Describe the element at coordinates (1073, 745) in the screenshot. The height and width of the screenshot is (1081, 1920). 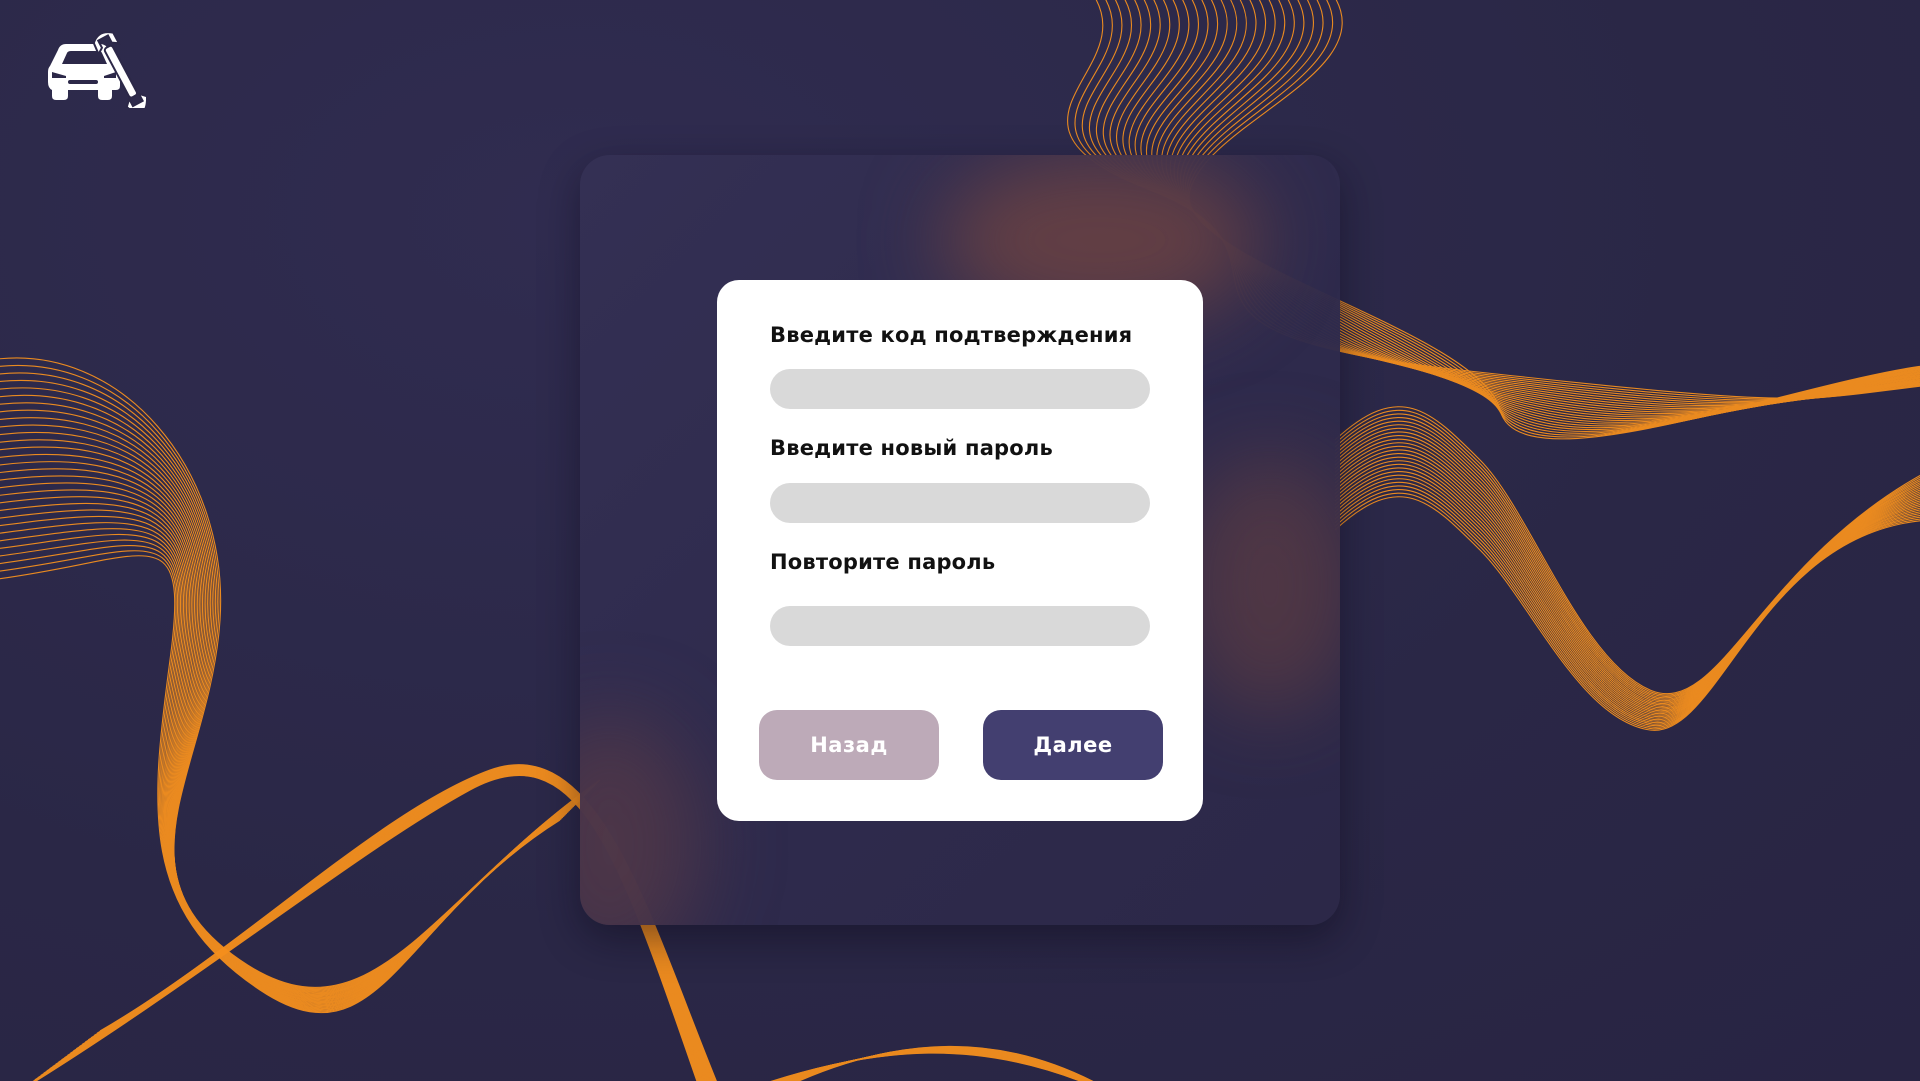
I see `next-button: Далее` at that location.